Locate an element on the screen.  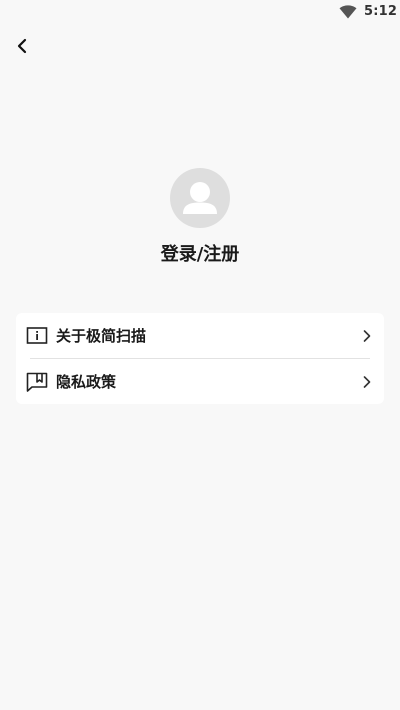
menu-item-about: 关于极简扫描 is located at coordinates (200, 335).